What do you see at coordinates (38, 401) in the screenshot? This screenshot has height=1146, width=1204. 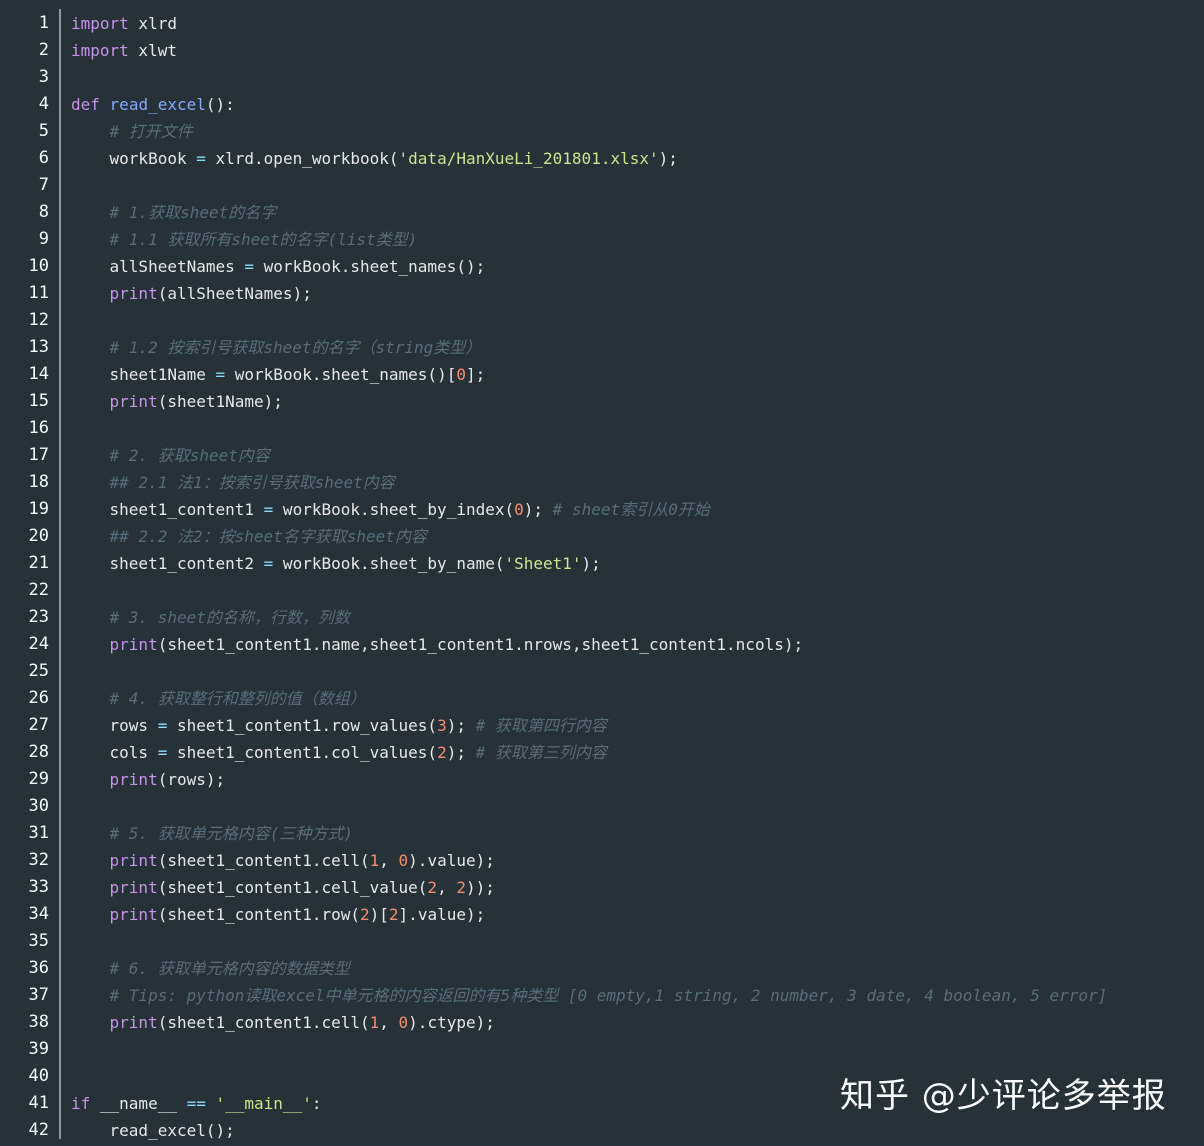 I see `line-number: 15` at bounding box center [38, 401].